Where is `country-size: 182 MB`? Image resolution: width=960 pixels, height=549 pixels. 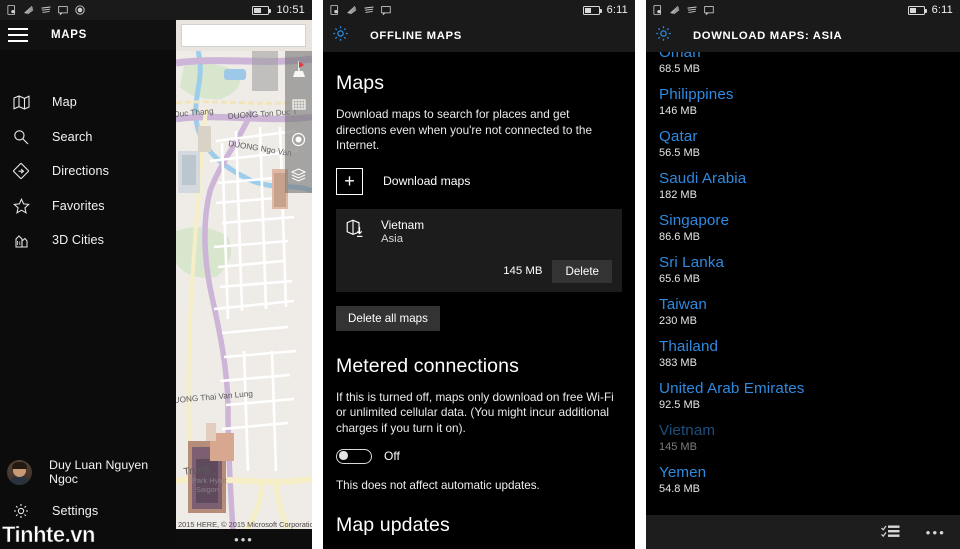
country-size: 182 MB is located at coordinates (678, 195).